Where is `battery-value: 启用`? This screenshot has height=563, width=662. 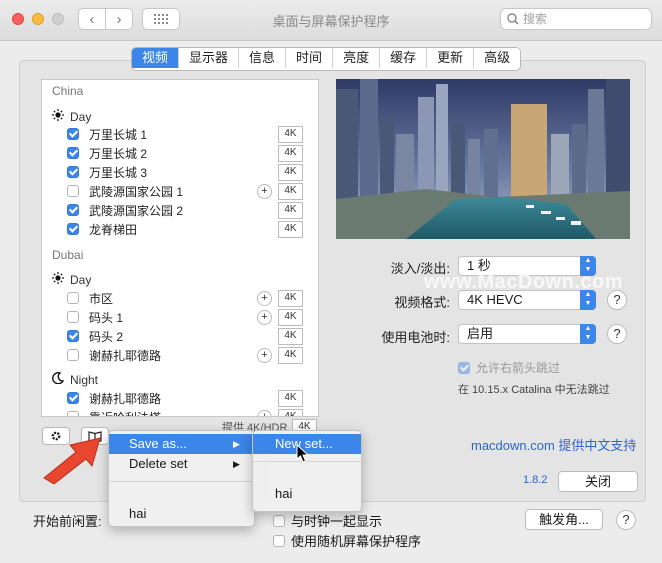
battery-value: 启用 is located at coordinates (480, 333).